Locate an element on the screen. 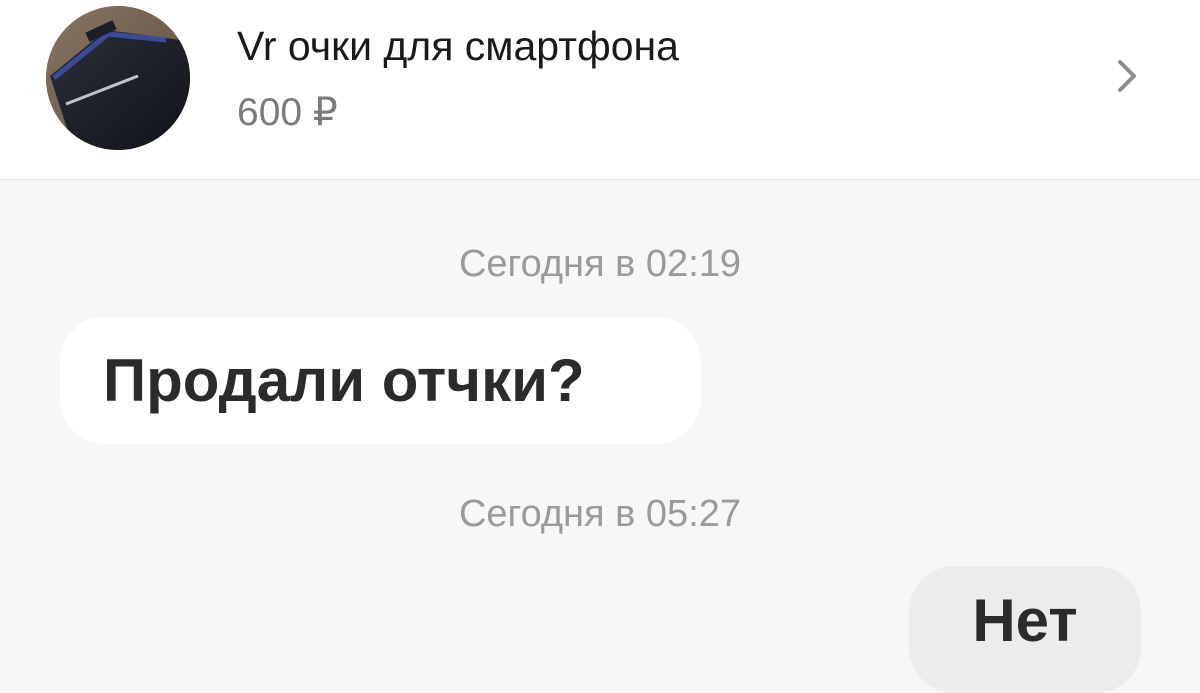 The height and width of the screenshot is (693, 1200). message-text: Нет is located at coordinates (1025, 620).